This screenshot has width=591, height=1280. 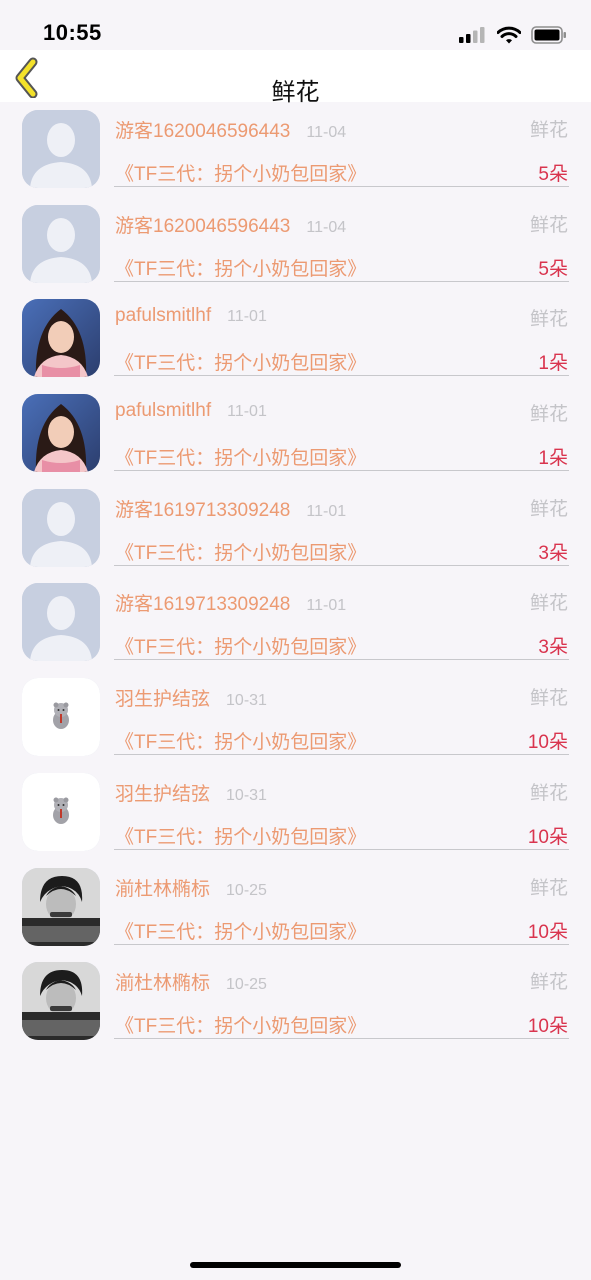 What do you see at coordinates (295, 25) in the screenshot?
I see `status-bar: 10:55` at bounding box center [295, 25].